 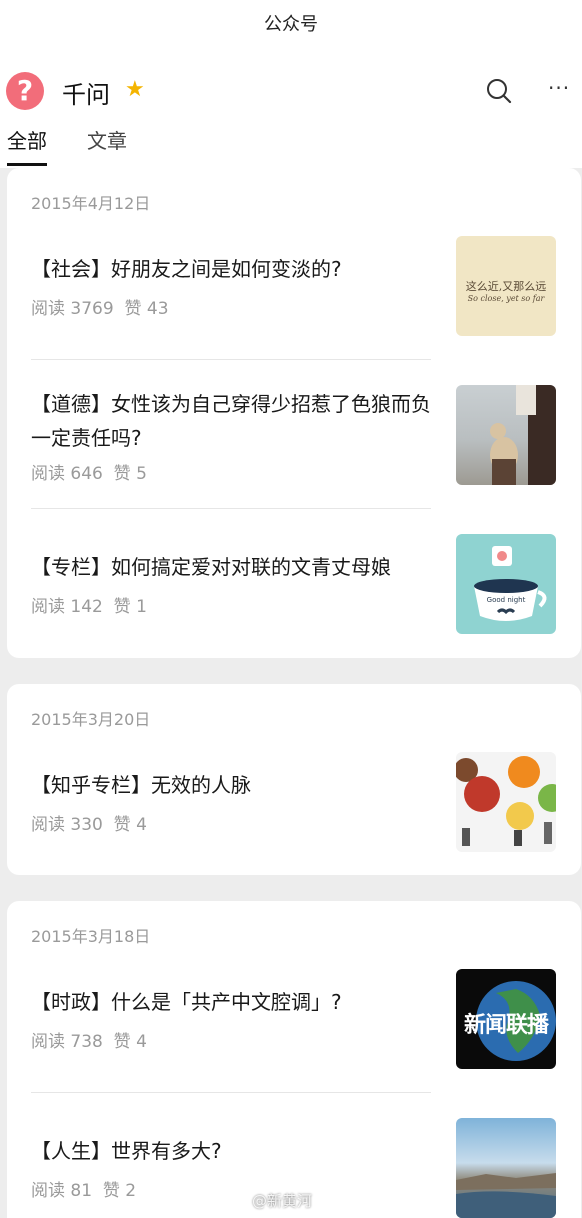 What do you see at coordinates (130, 474) in the screenshot?
I see `like-count: 赞 5` at bounding box center [130, 474].